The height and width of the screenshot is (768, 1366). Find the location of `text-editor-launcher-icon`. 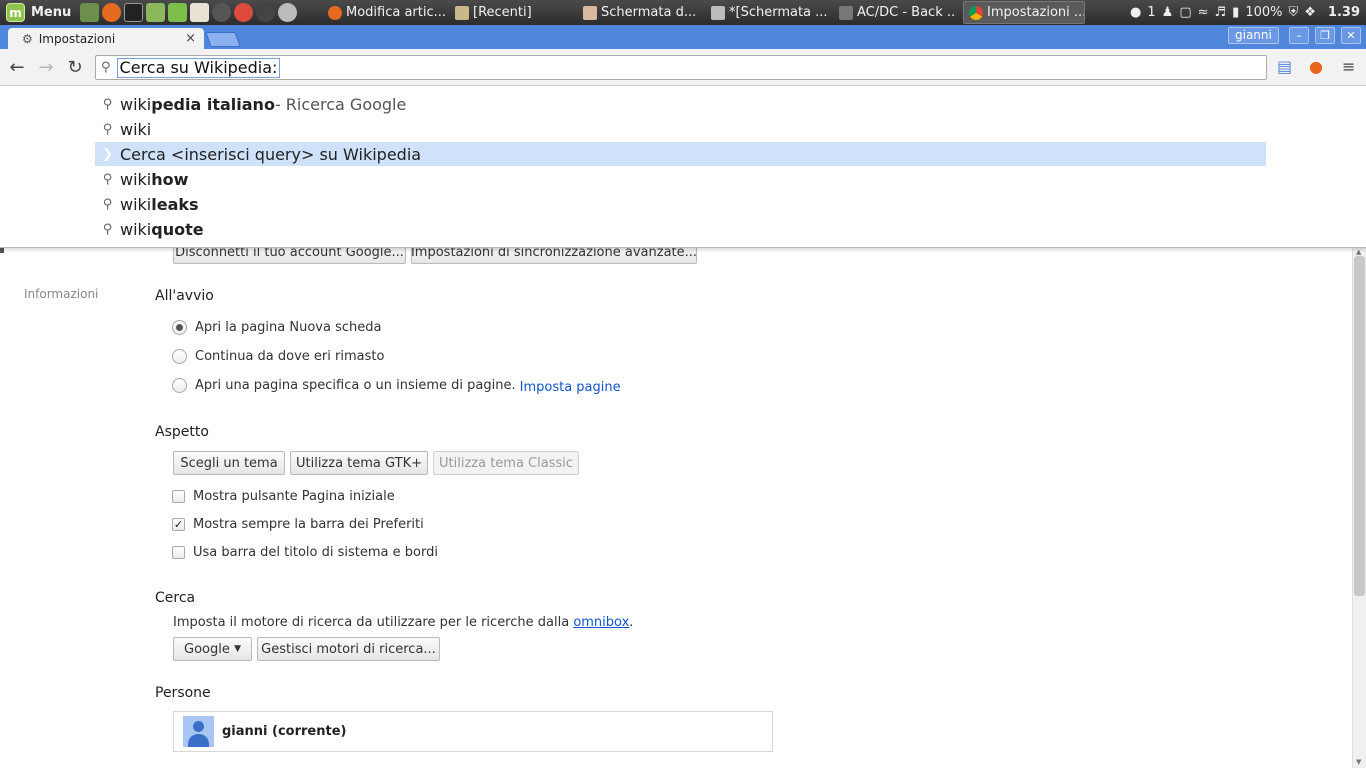

text-editor-launcher-icon is located at coordinates (199, 12).